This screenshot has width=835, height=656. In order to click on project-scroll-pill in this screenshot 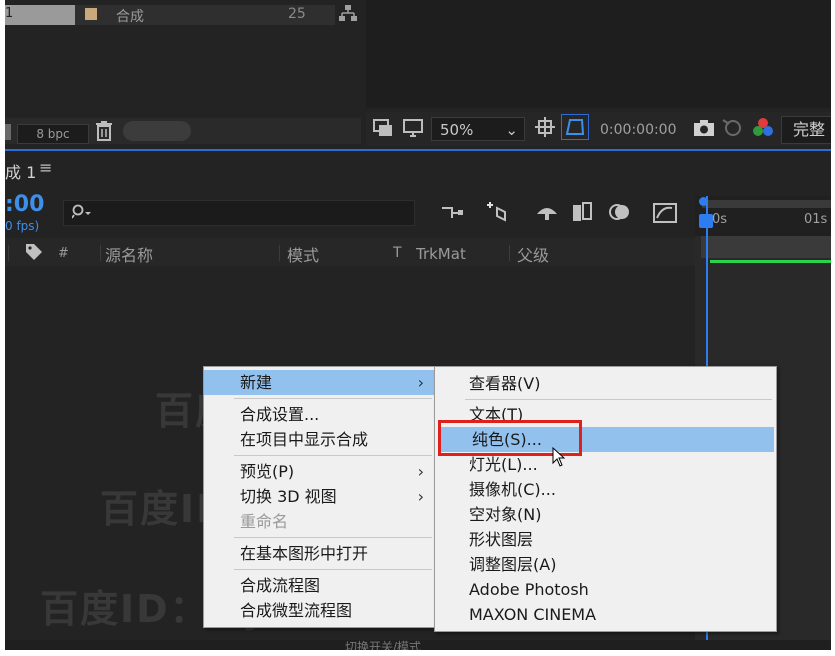, I will do `click(157, 131)`.